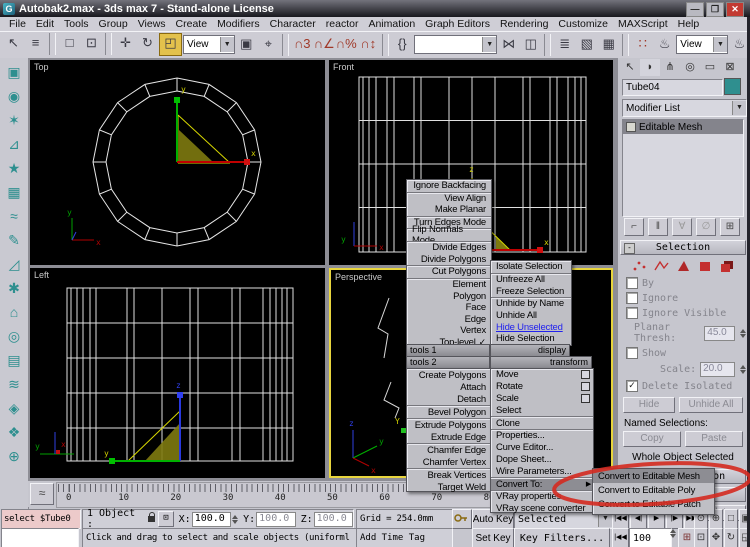 Image resolution: width=750 pixels, height=547 pixels. Describe the element at coordinates (608, 44) in the screenshot. I see `schematic-view-icon: ▦` at that location.